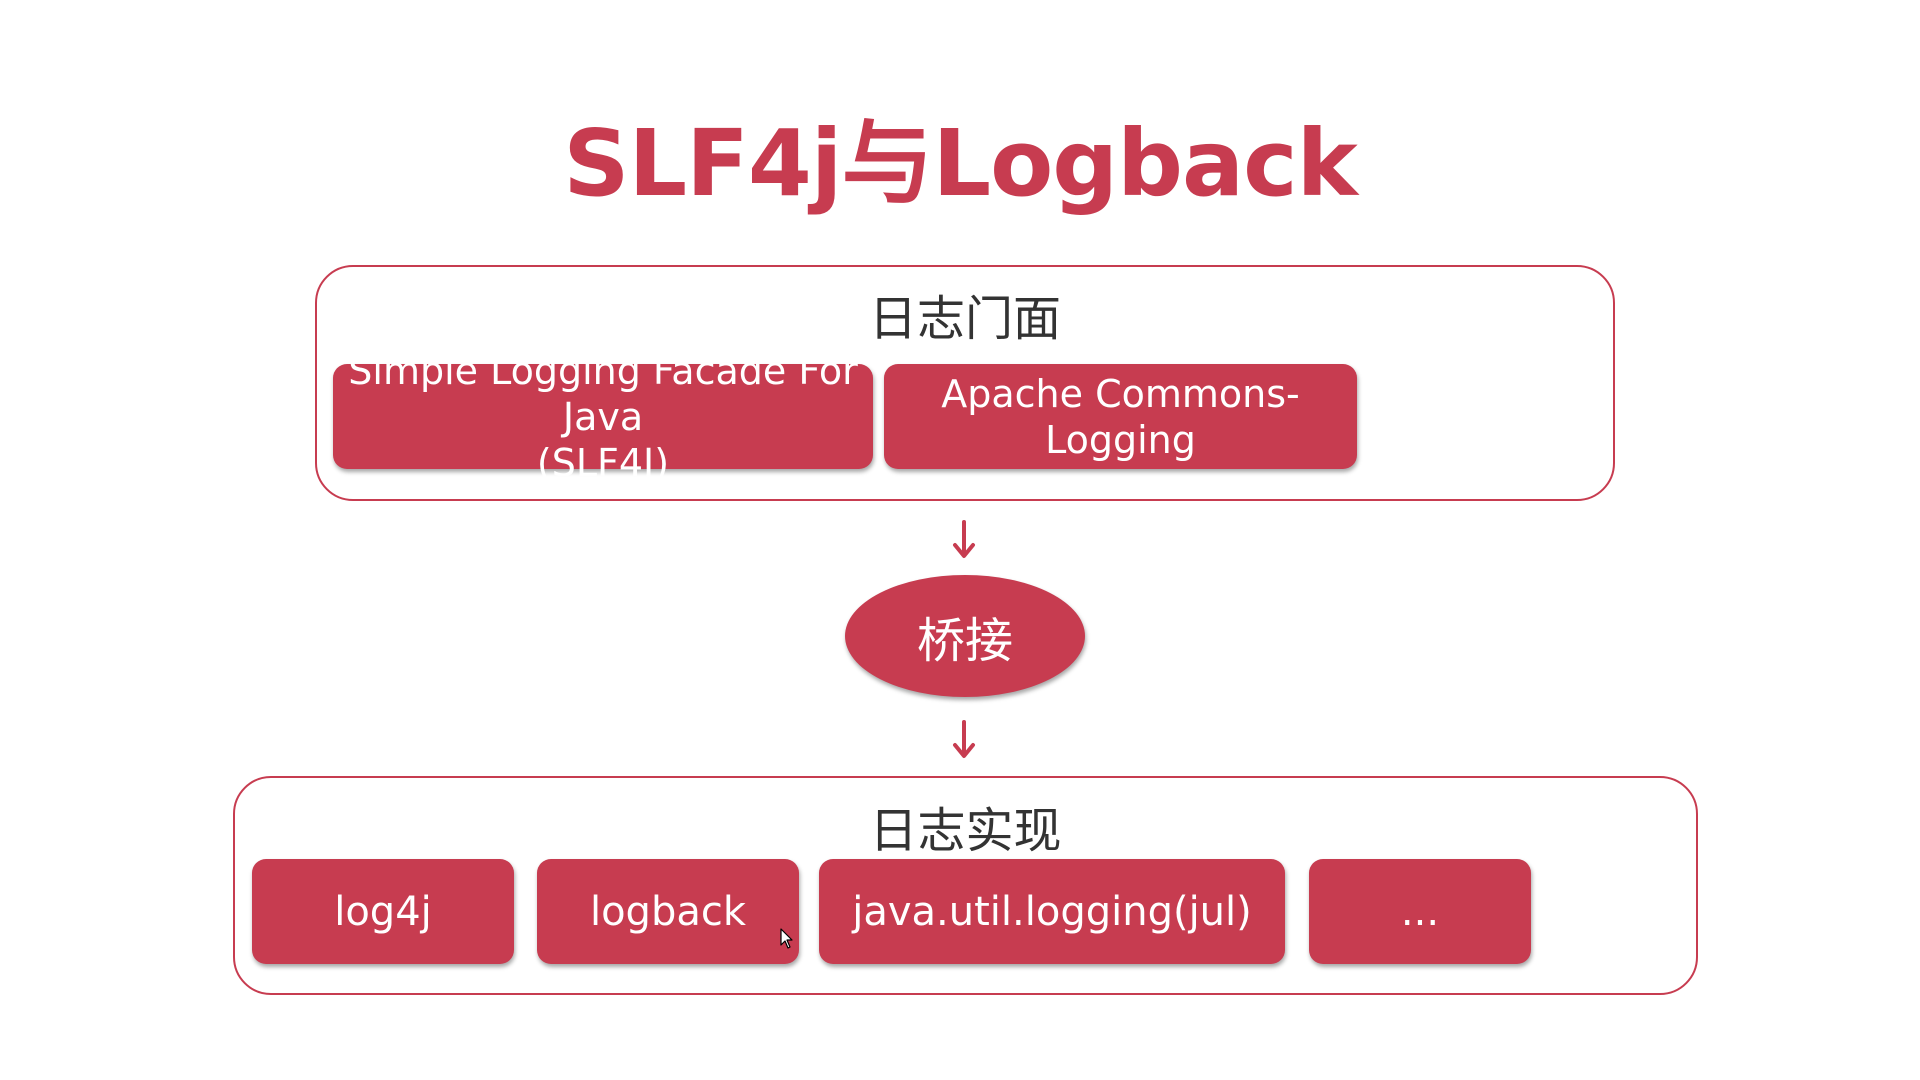 This screenshot has height=1080, width=1920. Describe the element at coordinates (965, 831) in the screenshot. I see `implementation-panel-title: 日志实现` at that location.